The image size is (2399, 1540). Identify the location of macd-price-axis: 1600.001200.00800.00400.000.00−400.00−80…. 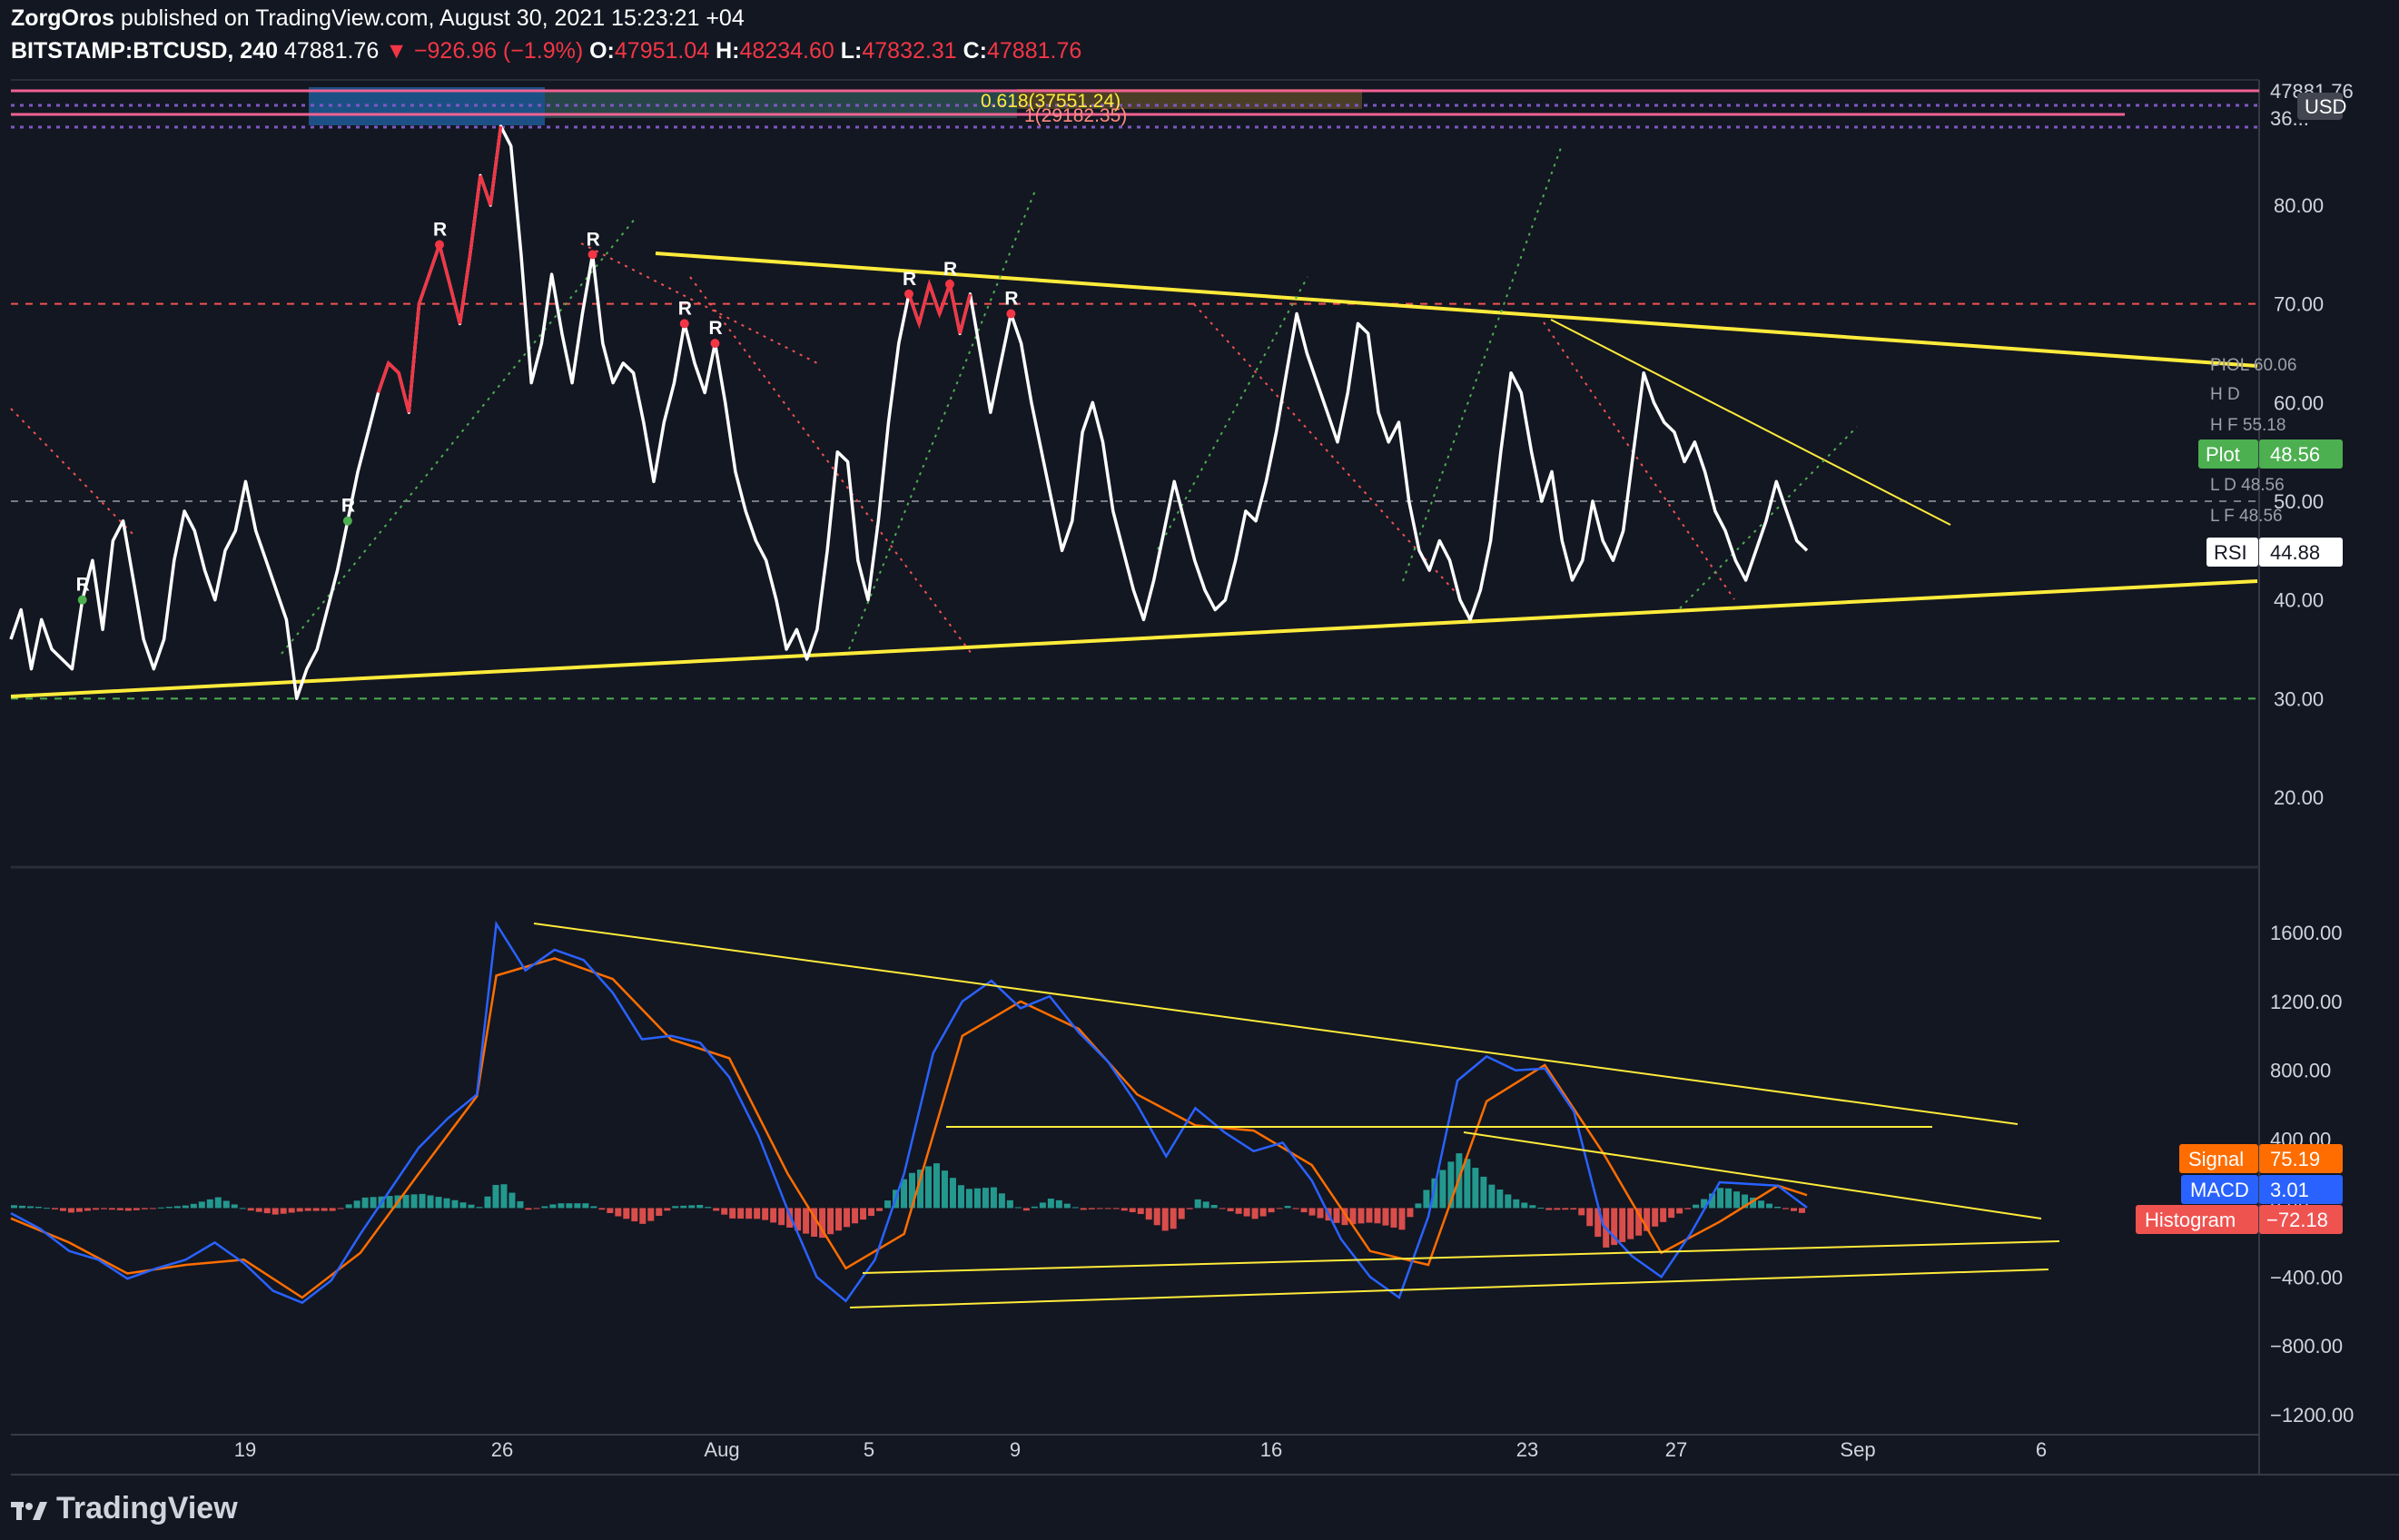
(2312, 1174).